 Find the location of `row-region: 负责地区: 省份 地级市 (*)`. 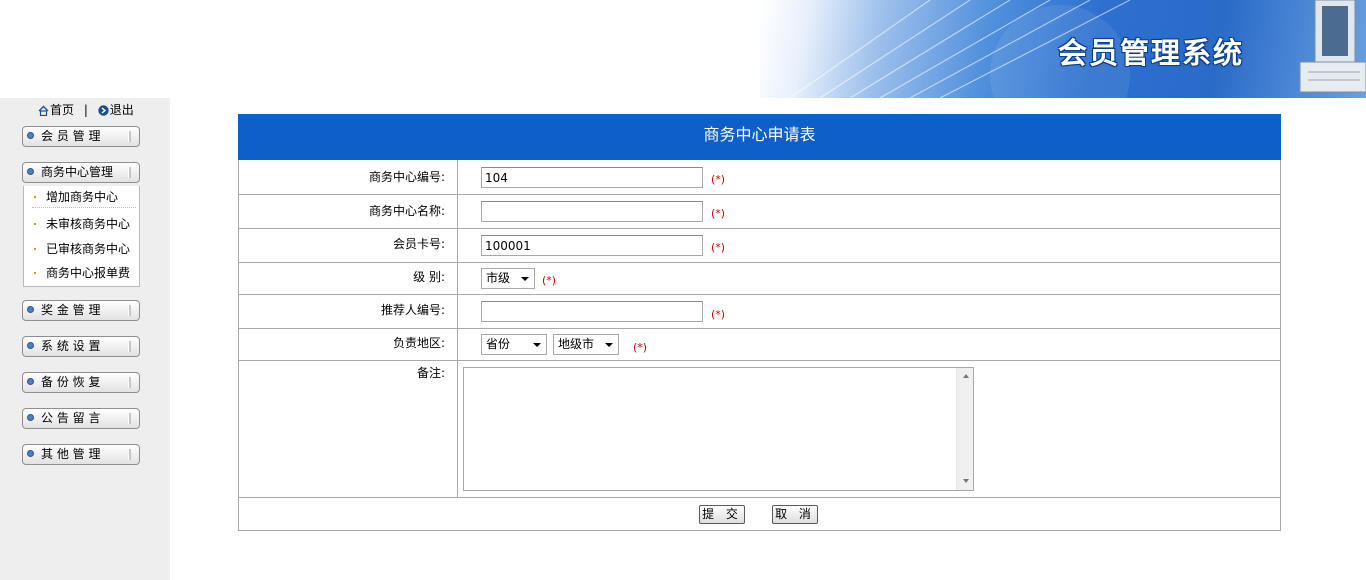

row-region: 负责地区: 省份 地级市 (*) is located at coordinates (759, 345).